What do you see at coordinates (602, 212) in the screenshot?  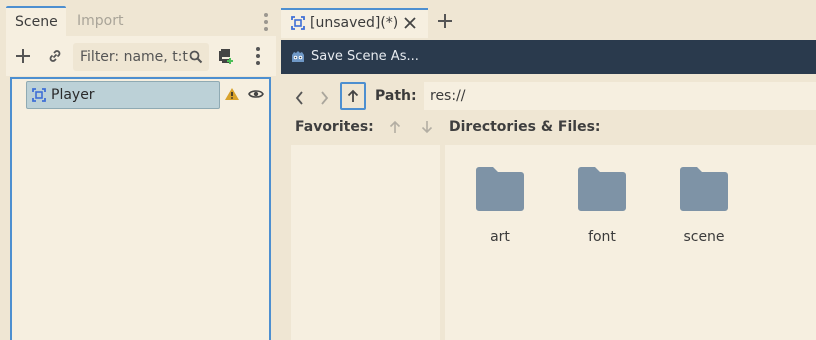 I see `folder-item-font: font` at bounding box center [602, 212].